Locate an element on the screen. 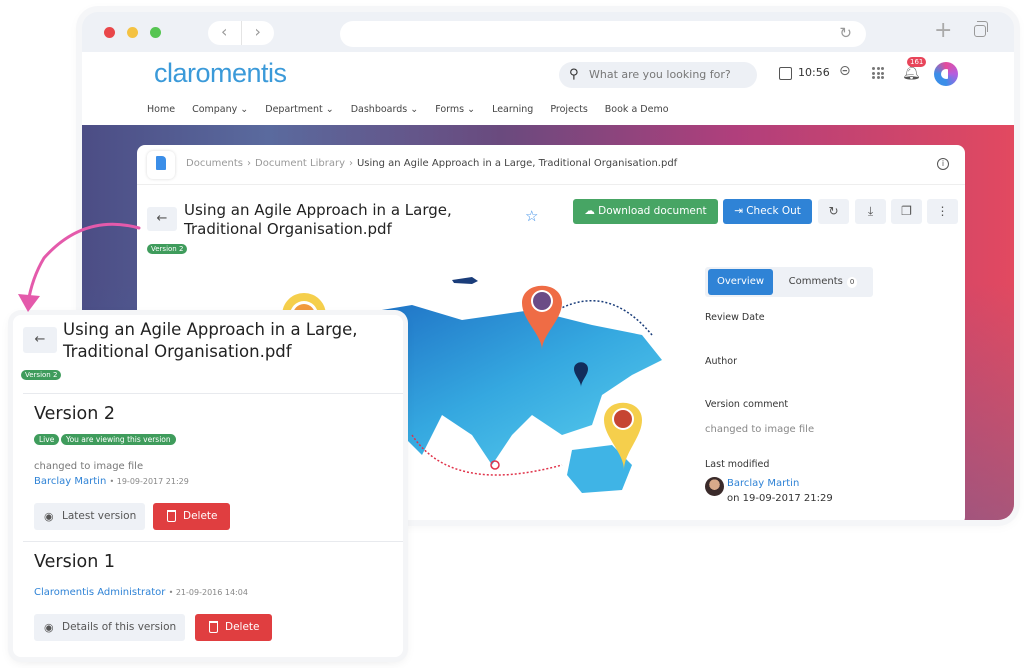  calendar-icon is located at coordinates (785, 73).